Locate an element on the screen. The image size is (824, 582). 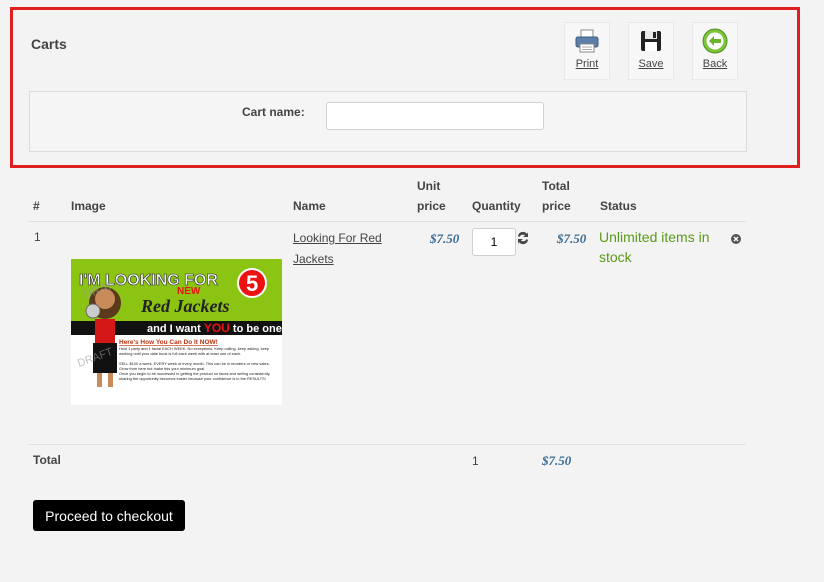
print-label: Print is located at coordinates (587, 64).